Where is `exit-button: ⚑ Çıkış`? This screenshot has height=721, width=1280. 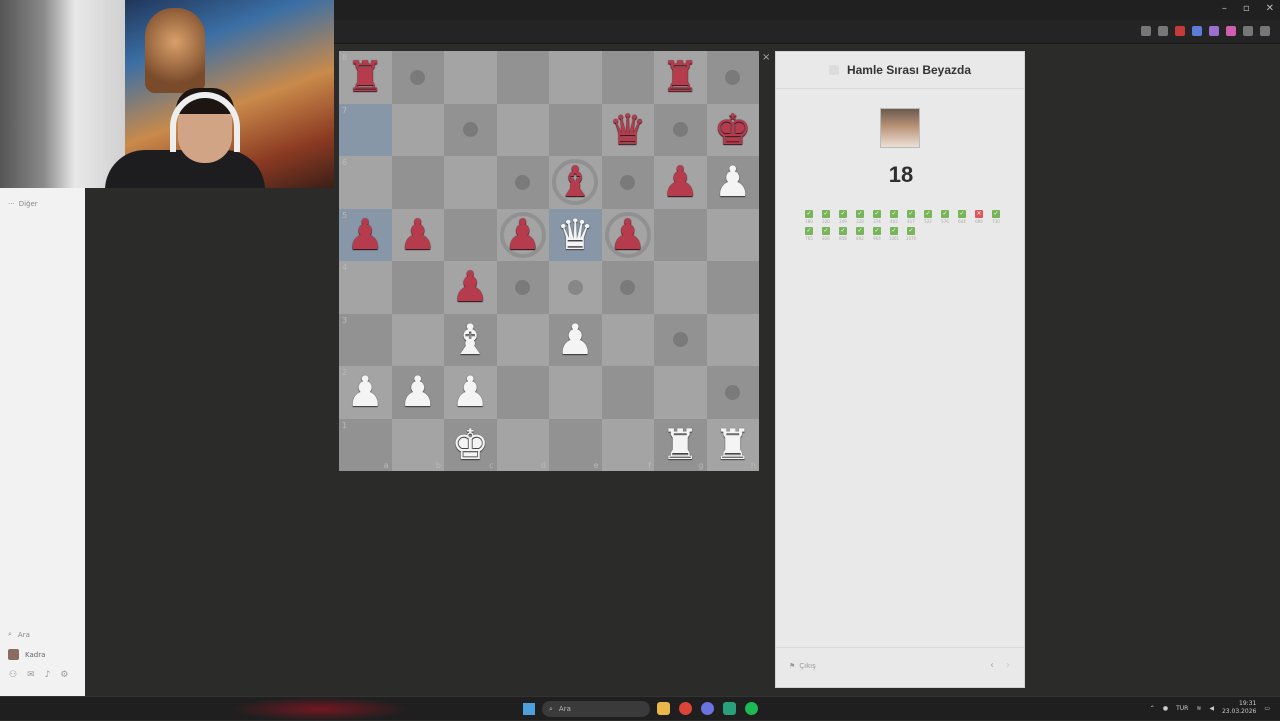 exit-button: ⚑ Çıkış is located at coordinates (802, 666).